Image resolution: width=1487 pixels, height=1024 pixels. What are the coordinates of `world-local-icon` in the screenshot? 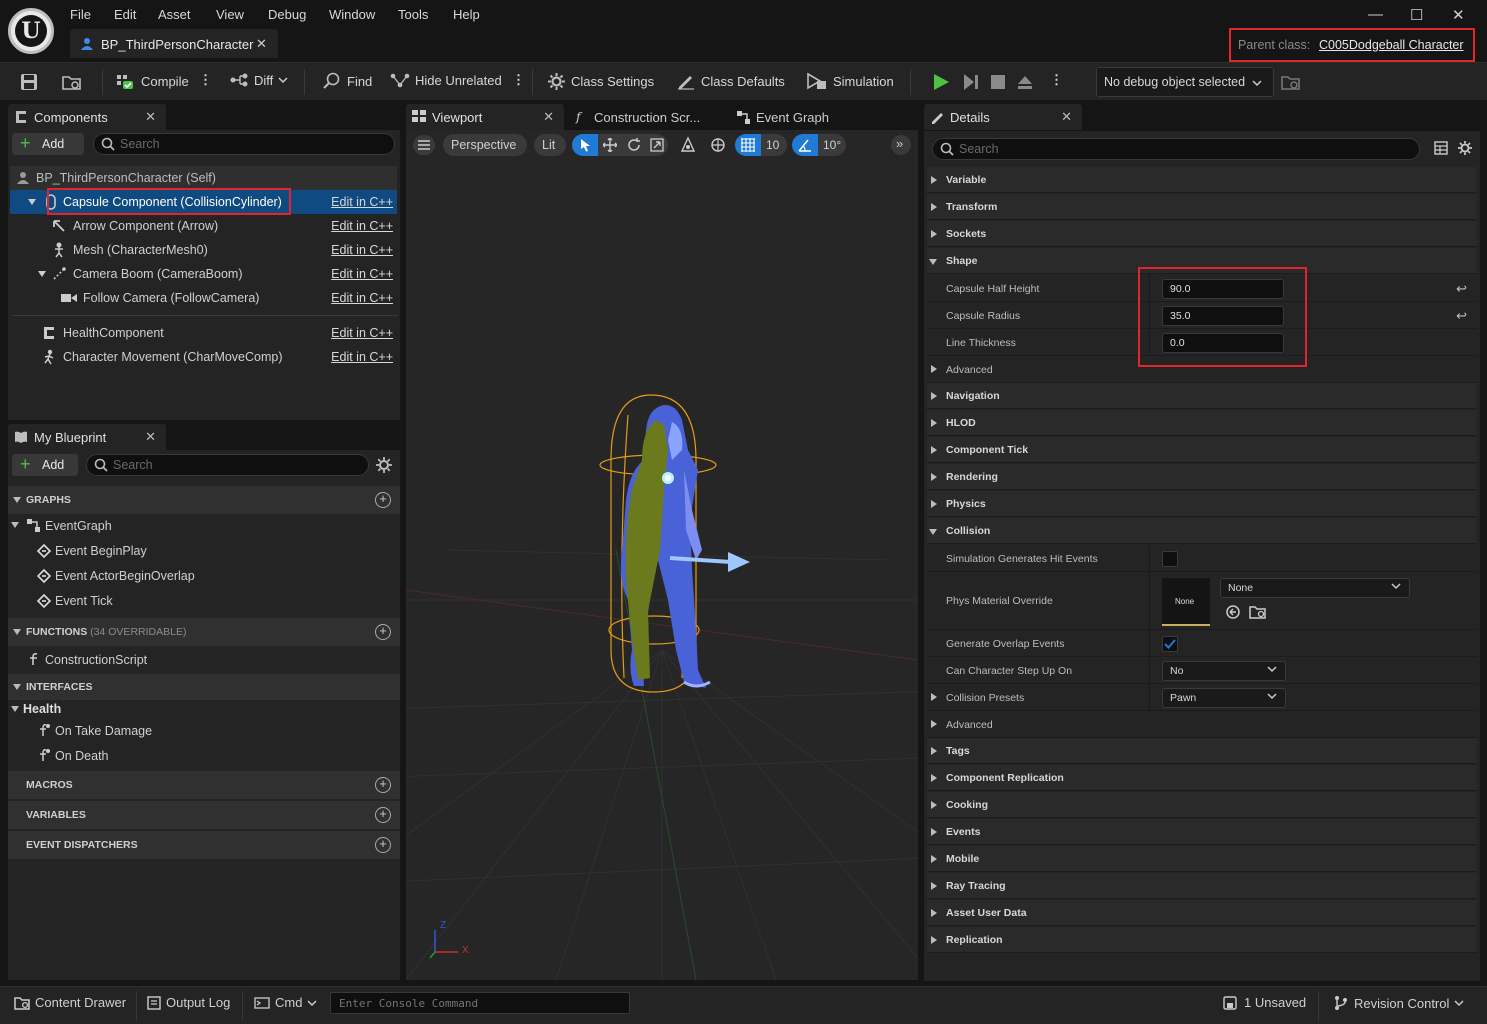 It's located at (718, 145).